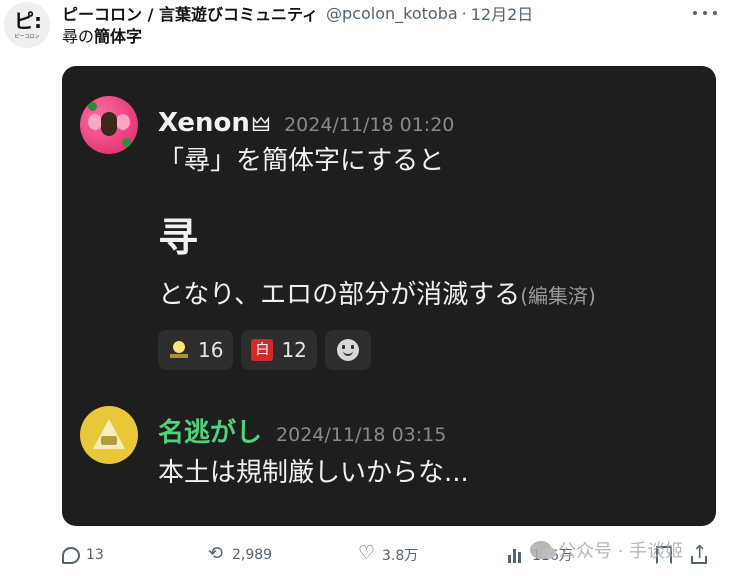 The width and height of the screenshot is (731, 576). What do you see at coordinates (27, 37) in the screenshot?
I see `avatar-logo-subtext: ピーコロン` at bounding box center [27, 37].